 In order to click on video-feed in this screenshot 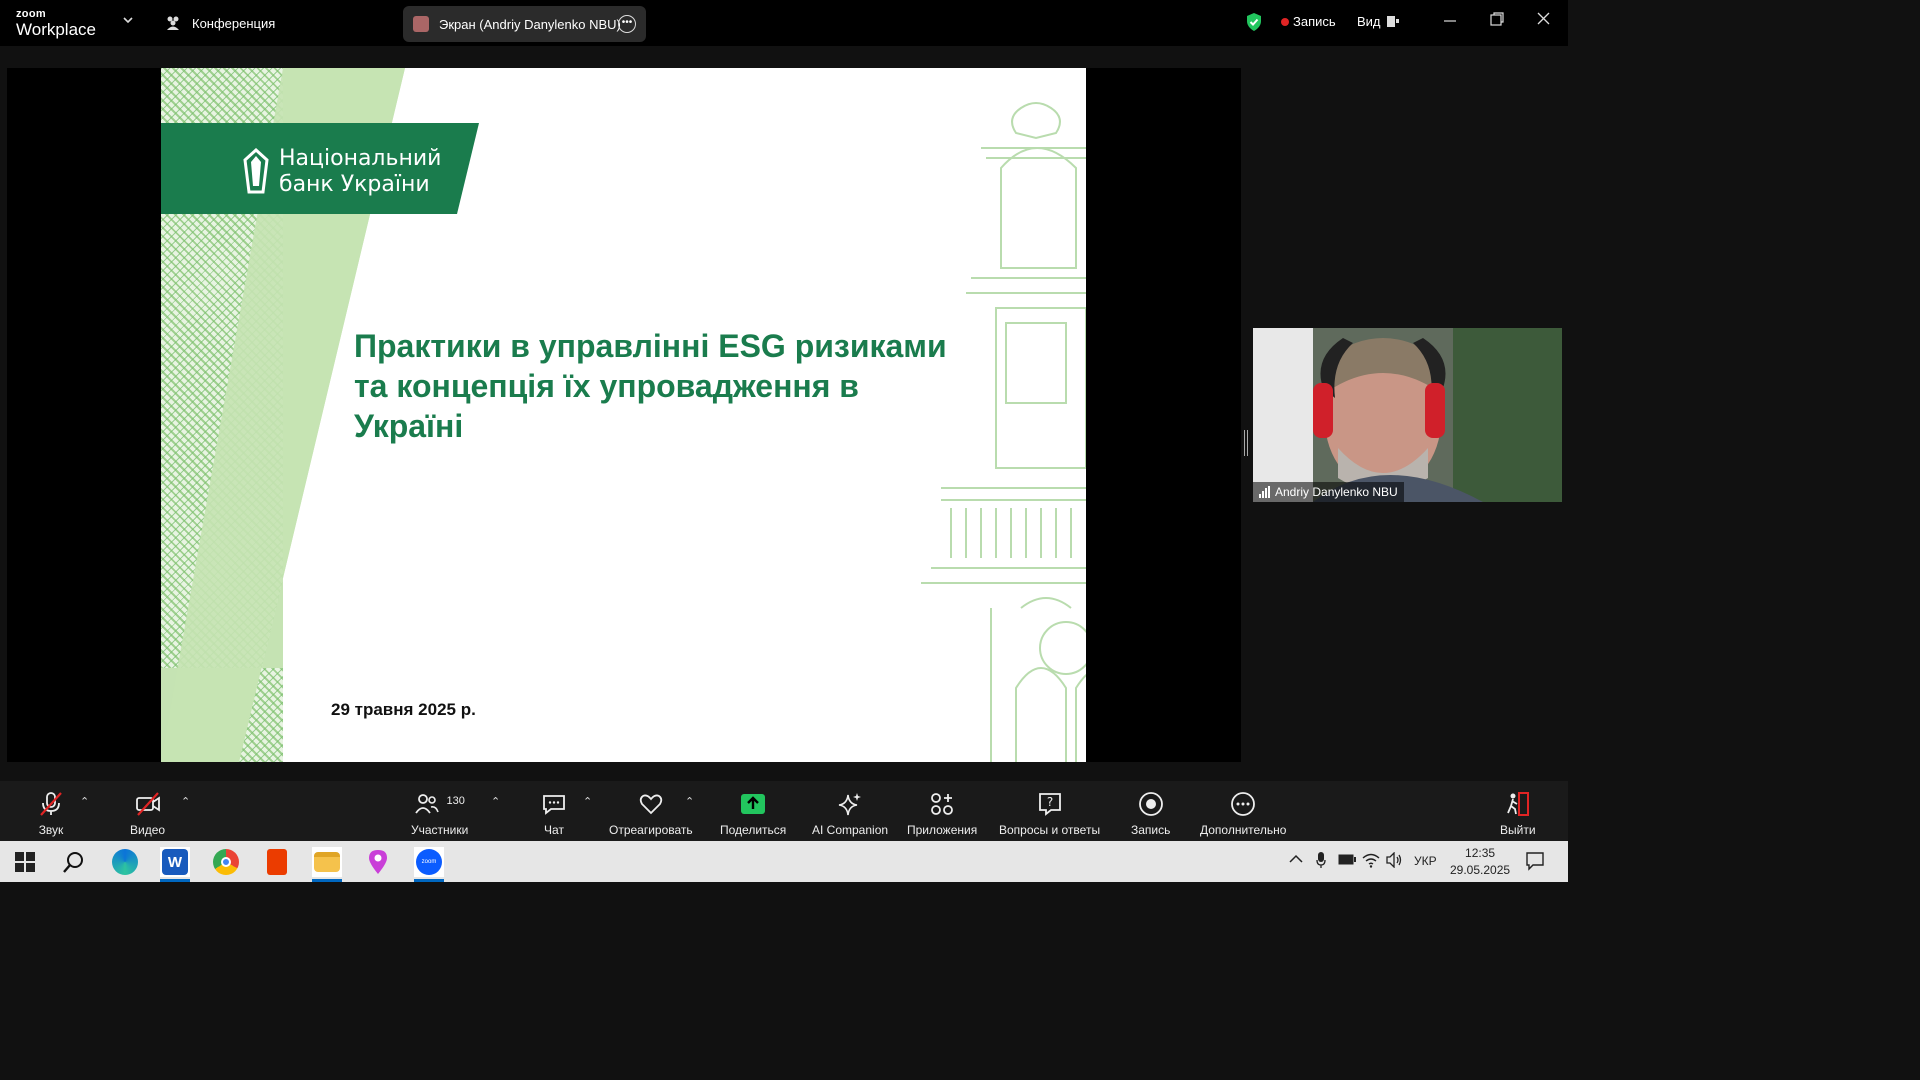, I will do `click(1407, 415)`.